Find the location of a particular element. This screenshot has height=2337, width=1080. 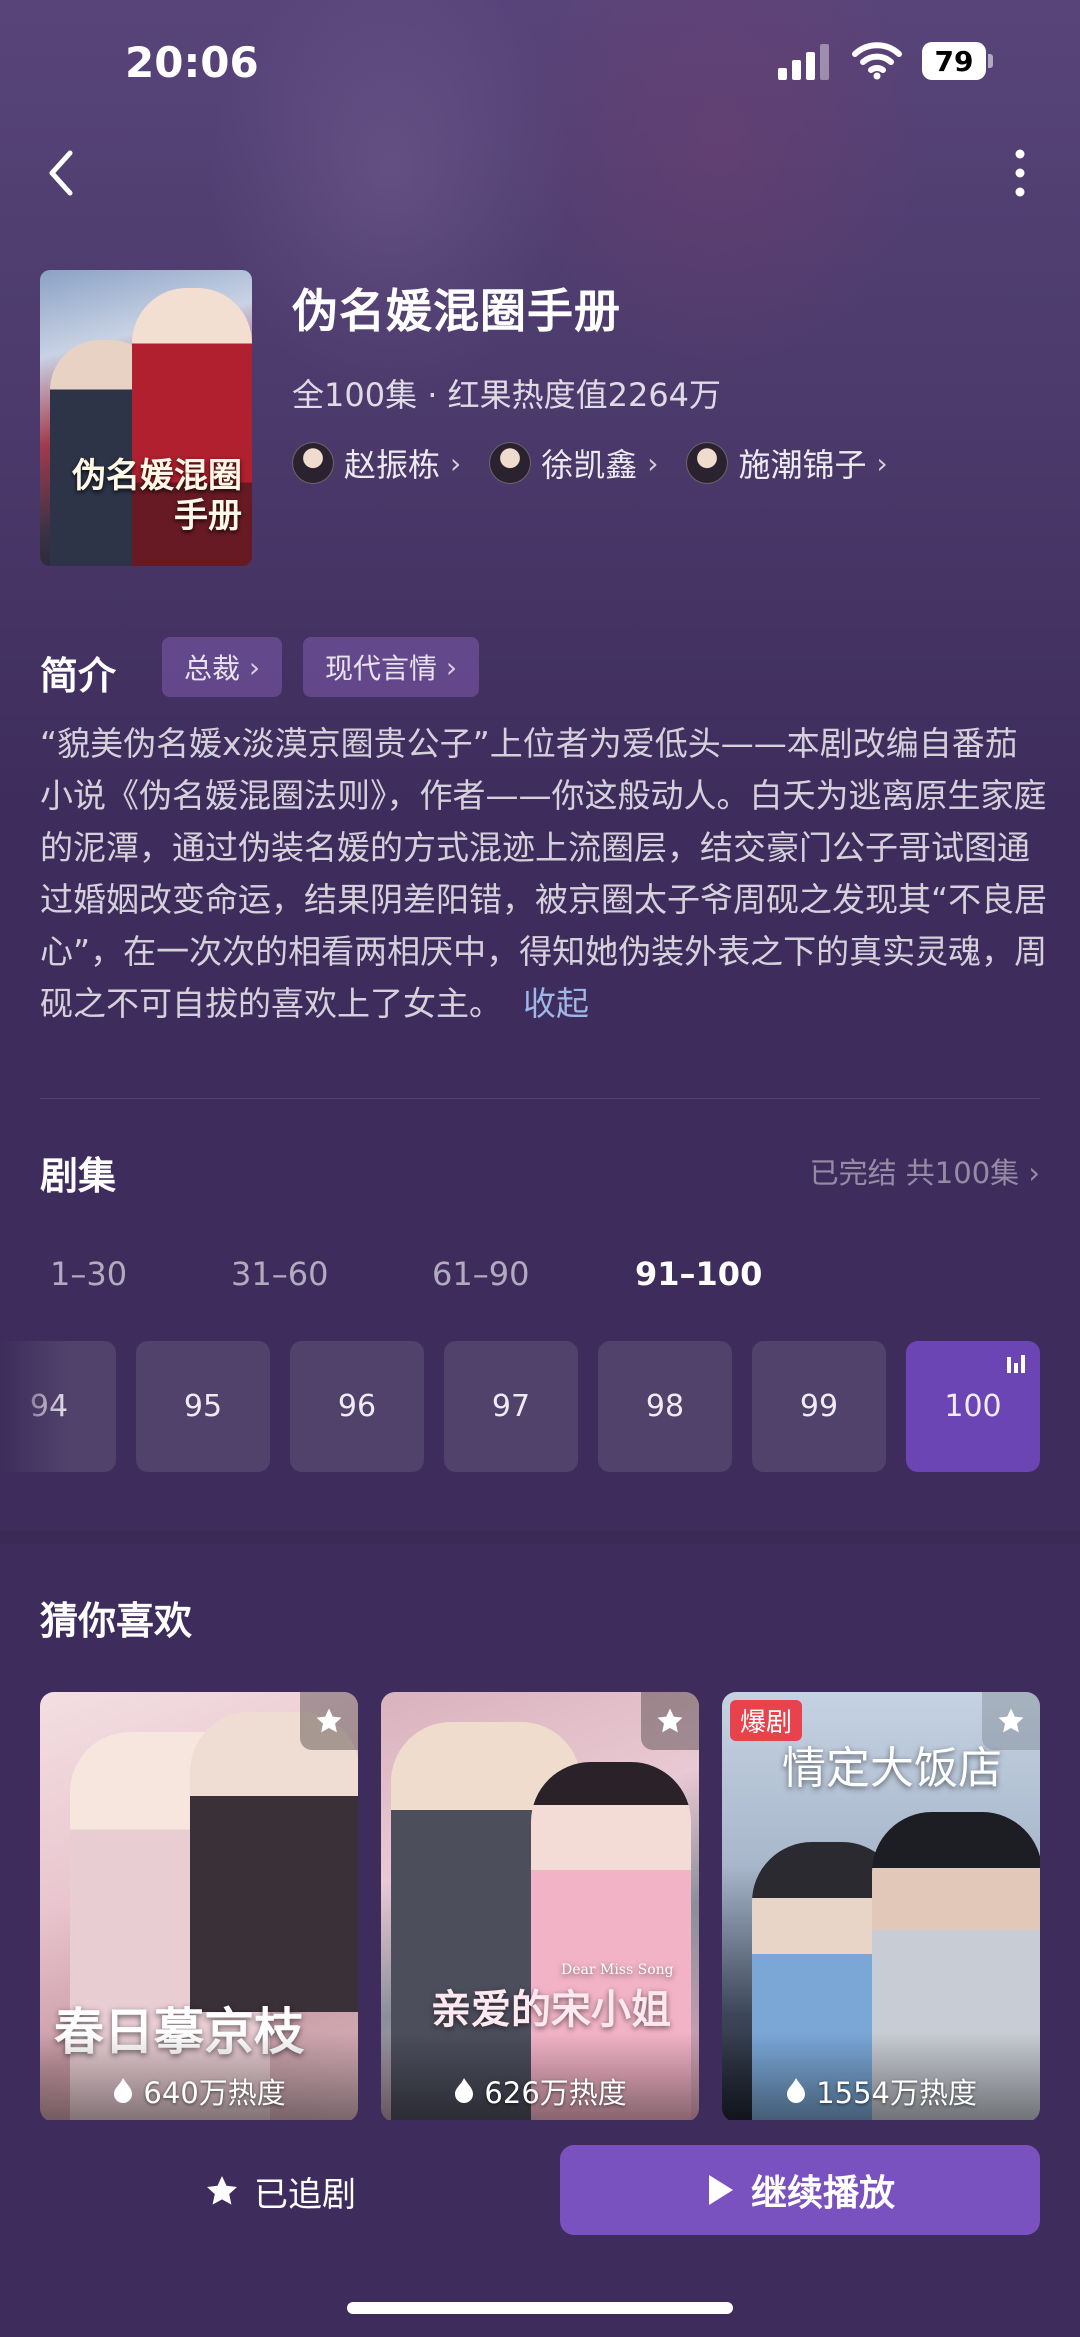

tag-chip: 现代言情 › is located at coordinates (391, 667).